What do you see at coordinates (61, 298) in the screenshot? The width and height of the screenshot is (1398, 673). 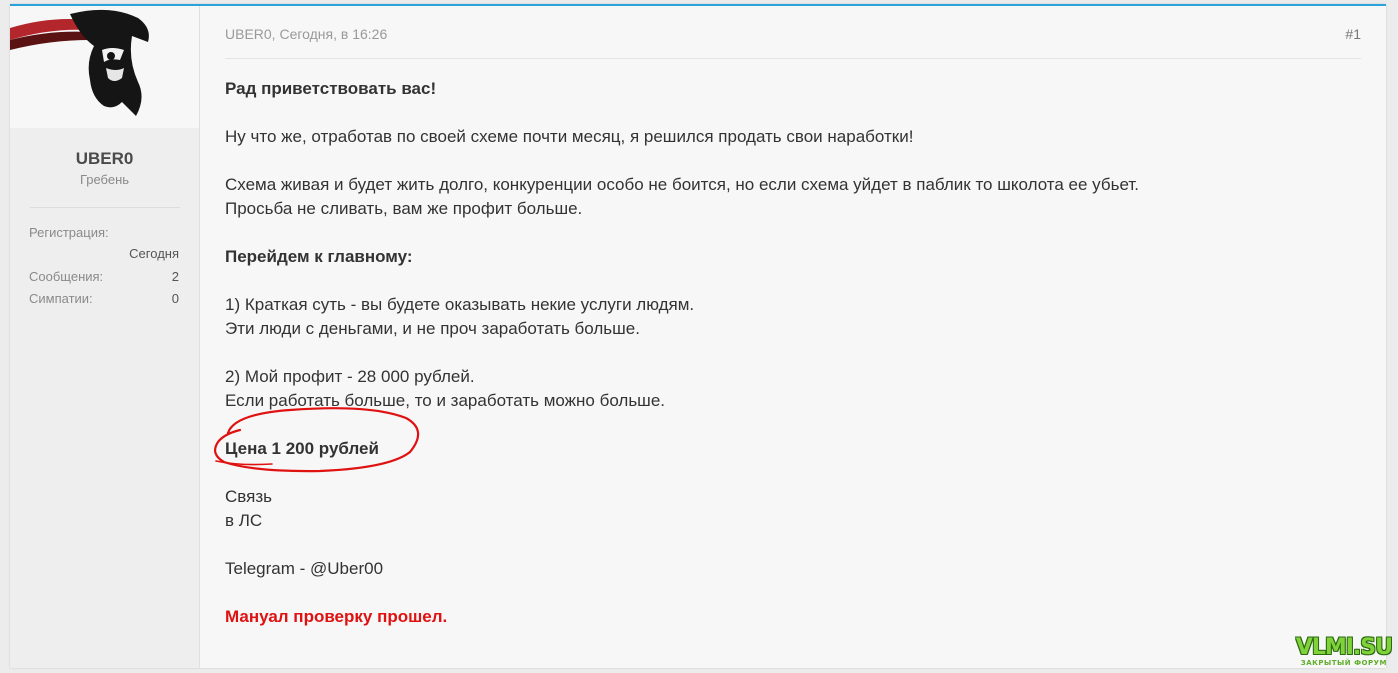 I see `stat-label-likes: Симпатии:` at bounding box center [61, 298].